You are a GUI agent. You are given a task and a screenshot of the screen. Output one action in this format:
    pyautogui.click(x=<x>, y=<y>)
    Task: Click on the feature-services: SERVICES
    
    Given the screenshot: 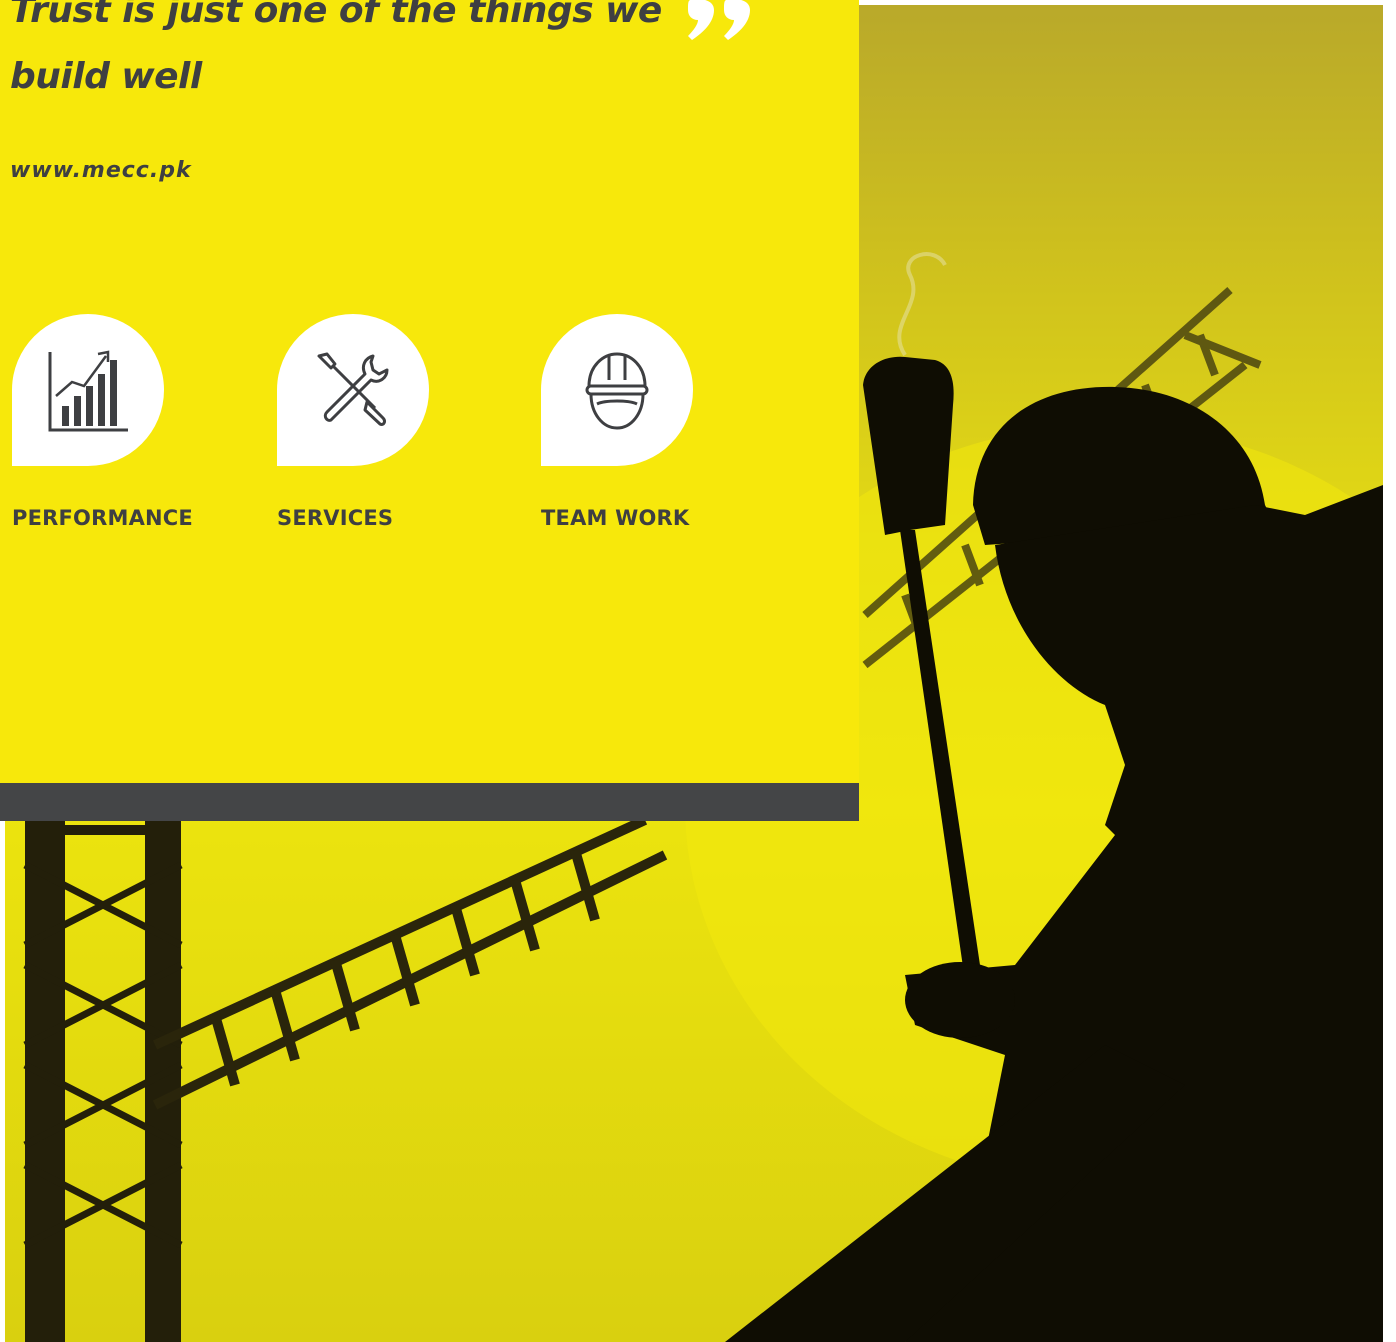 What is the action you would take?
    pyautogui.click(x=377, y=422)
    